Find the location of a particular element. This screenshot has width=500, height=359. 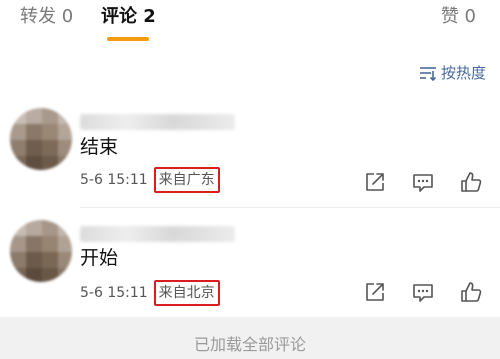

active-tab-indicator is located at coordinates (128, 39).